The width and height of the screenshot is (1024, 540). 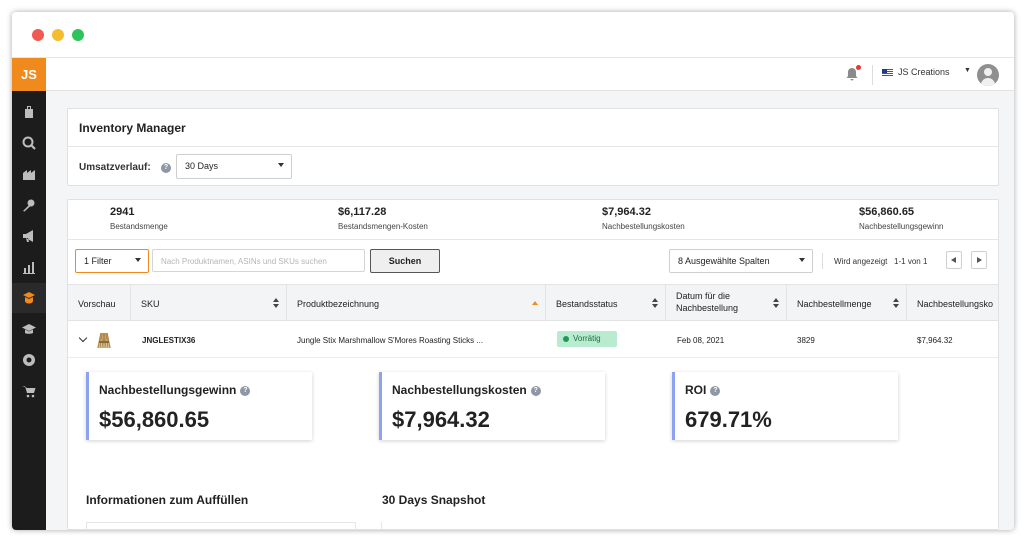 I want to click on sidebar: JS, so click(x=29, y=294).